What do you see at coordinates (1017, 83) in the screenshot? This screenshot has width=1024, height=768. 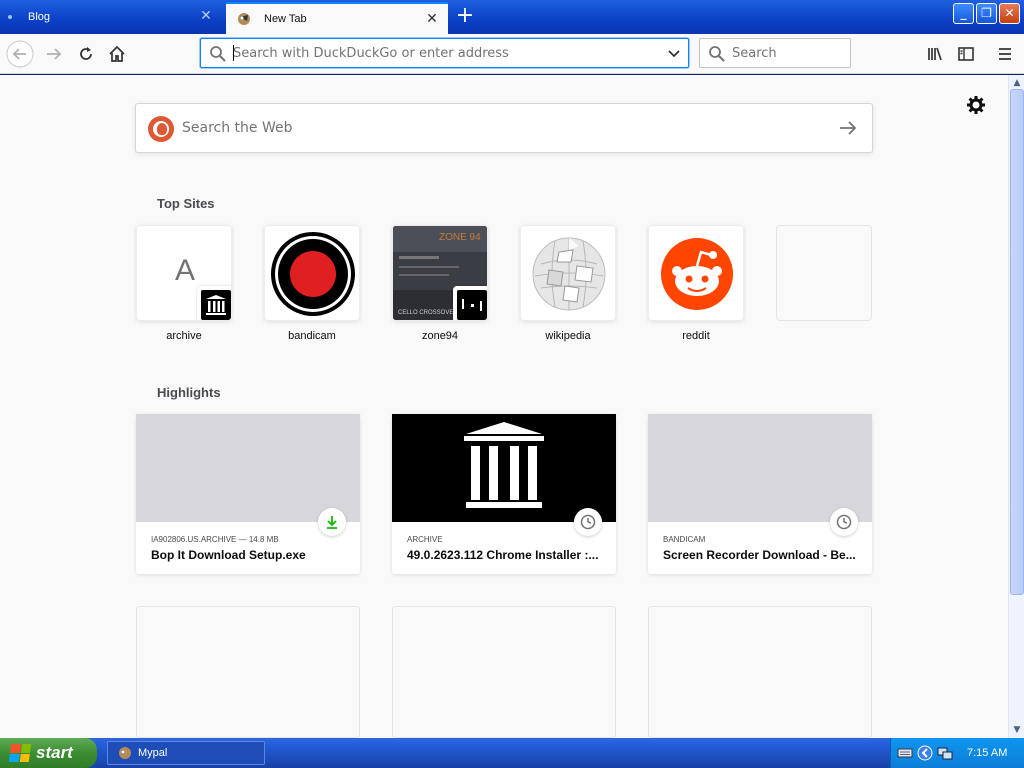 I see `scroll-up-arrow-icon: ▲` at bounding box center [1017, 83].